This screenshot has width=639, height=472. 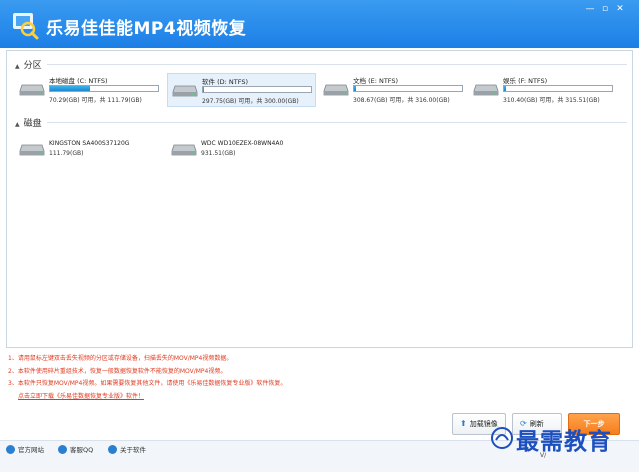 What do you see at coordinates (250, 101) in the screenshot?
I see `partition-size: 297.75(GB) 可用，共 300.00(GB)` at bounding box center [250, 101].